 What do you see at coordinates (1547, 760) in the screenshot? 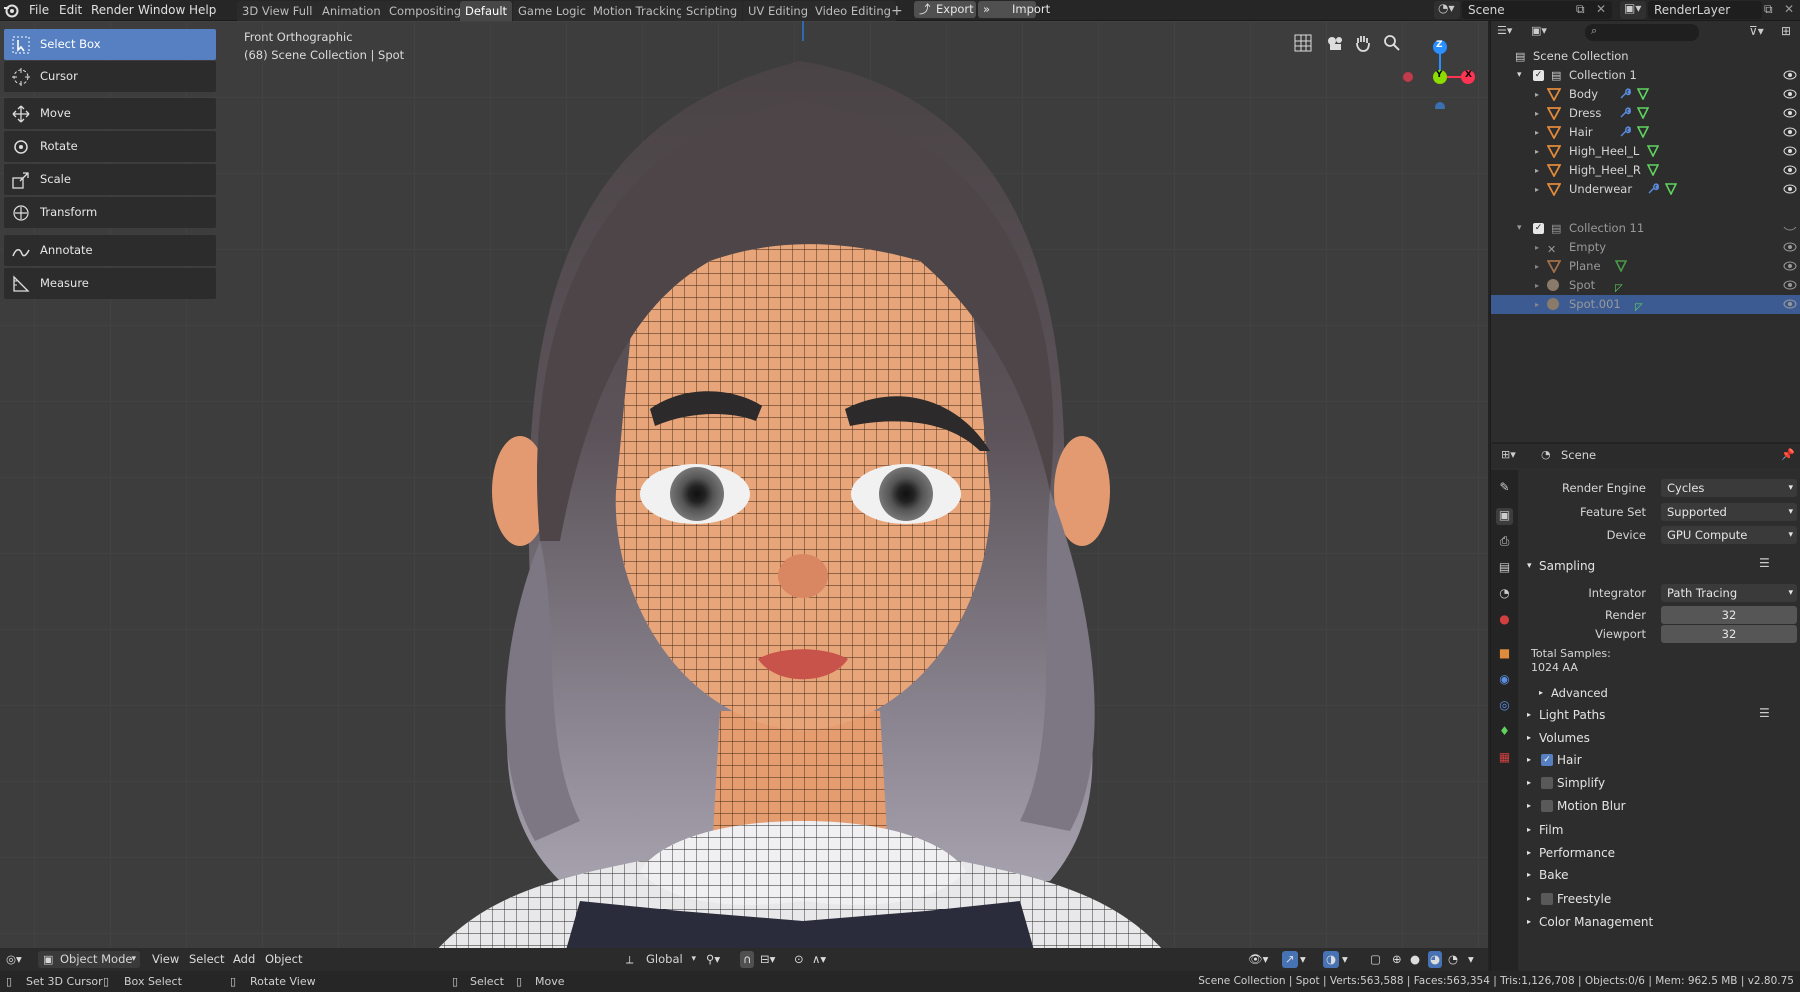
I see `panel-enable-checkbox: ✓` at bounding box center [1547, 760].